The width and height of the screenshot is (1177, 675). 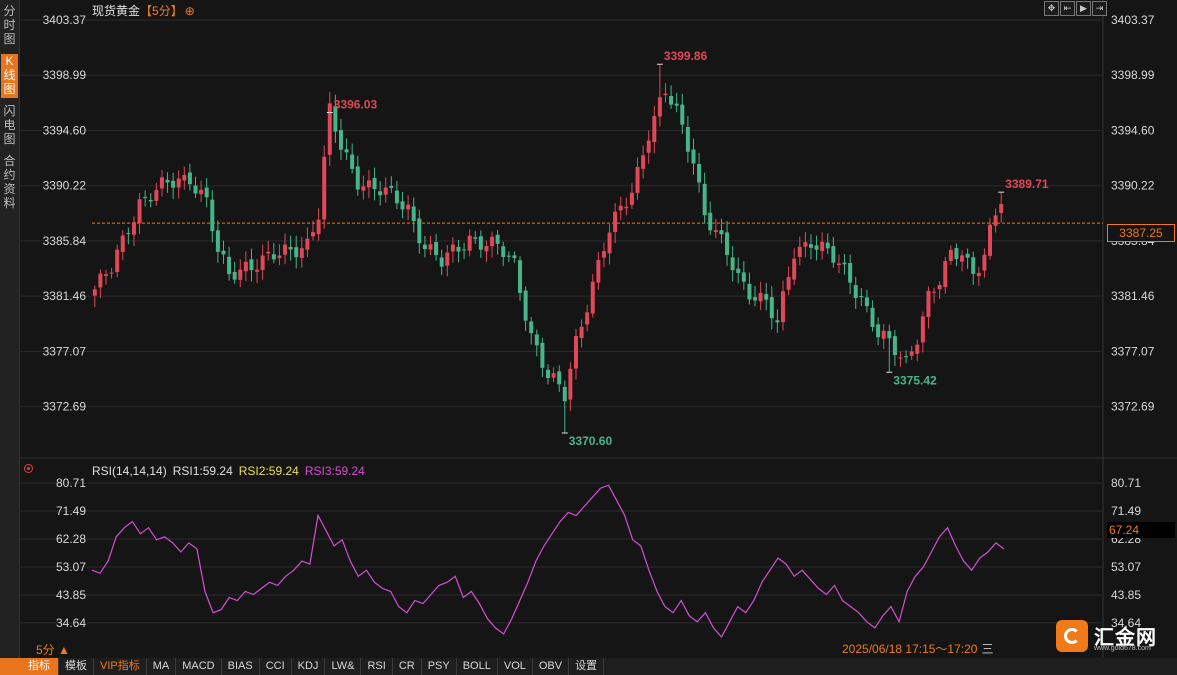 What do you see at coordinates (268, 471) in the screenshot?
I see `rsi2-value: RSI2:59.24` at bounding box center [268, 471].